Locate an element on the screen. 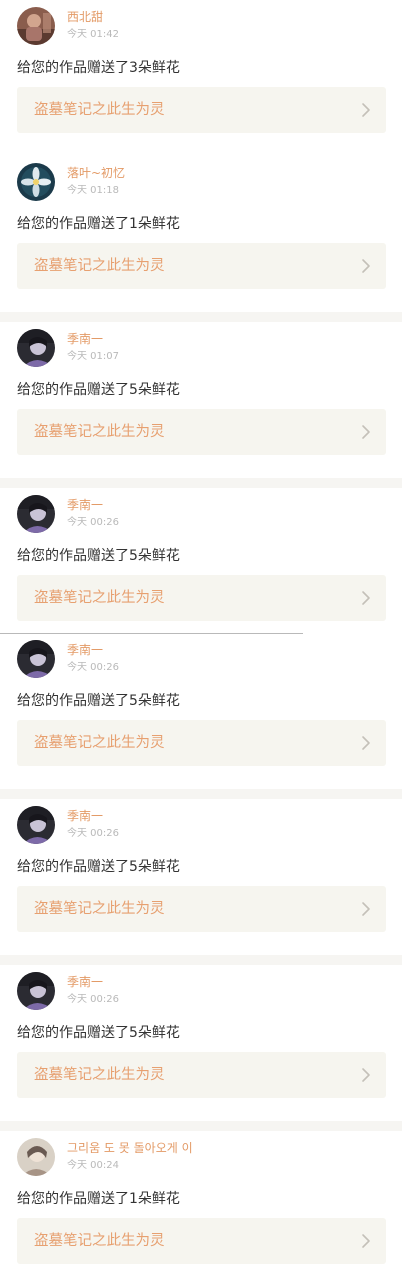 The width and height of the screenshot is (402, 1280). user-name-link: 西北甜 is located at coordinates (85, 17).